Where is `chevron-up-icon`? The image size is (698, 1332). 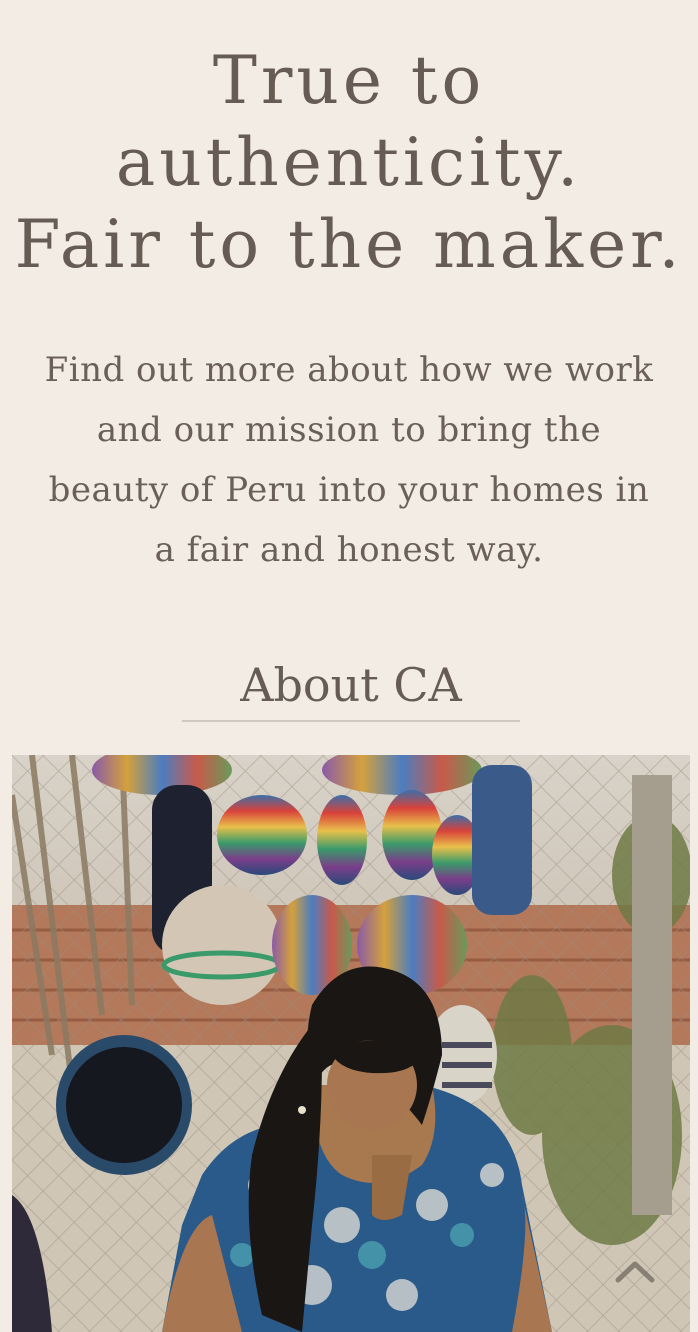
chevron-up-icon is located at coordinates (635, 1272).